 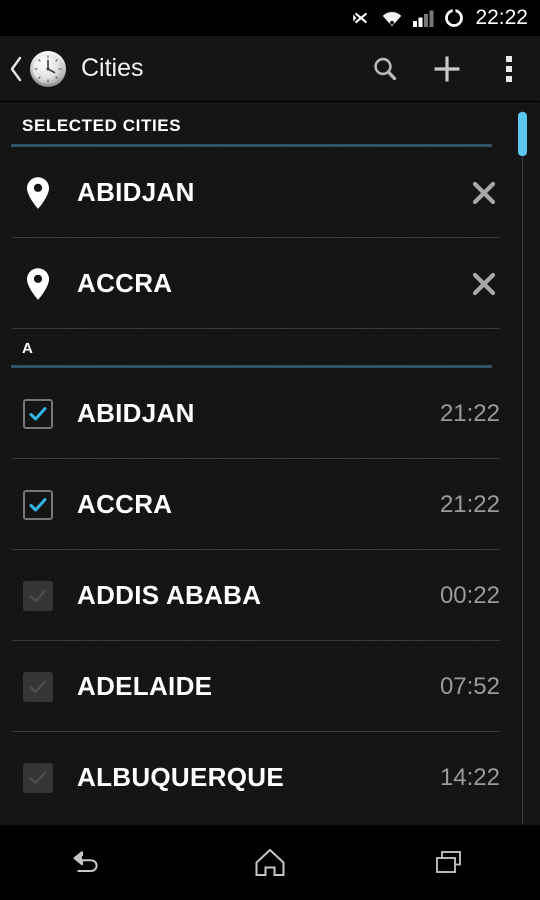 What do you see at coordinates (270, 124) in the screenshot?
I see `selected-cities-header: SELECTED CITIES` at bounding box center [270, 124].